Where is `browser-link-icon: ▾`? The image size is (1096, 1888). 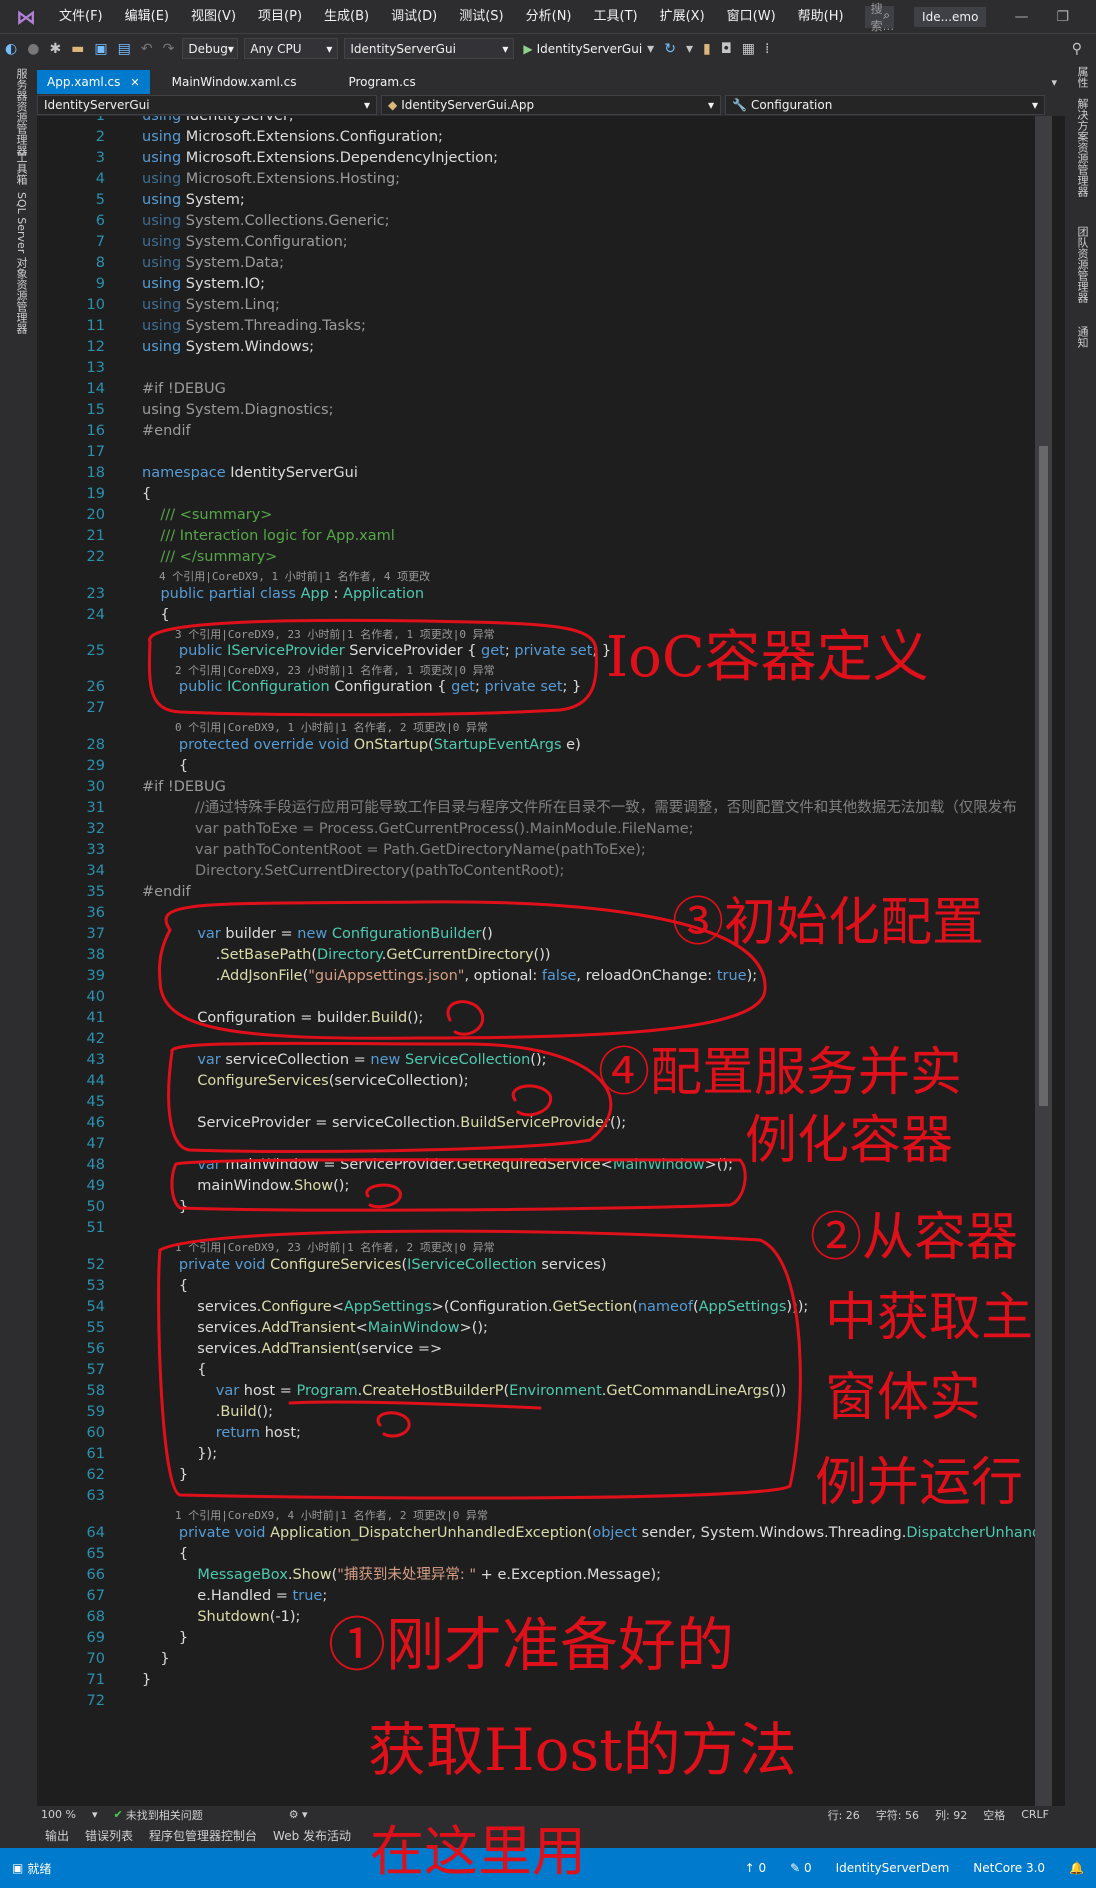
browser-link-icon: ▾ is located at coordinates (689, 49).